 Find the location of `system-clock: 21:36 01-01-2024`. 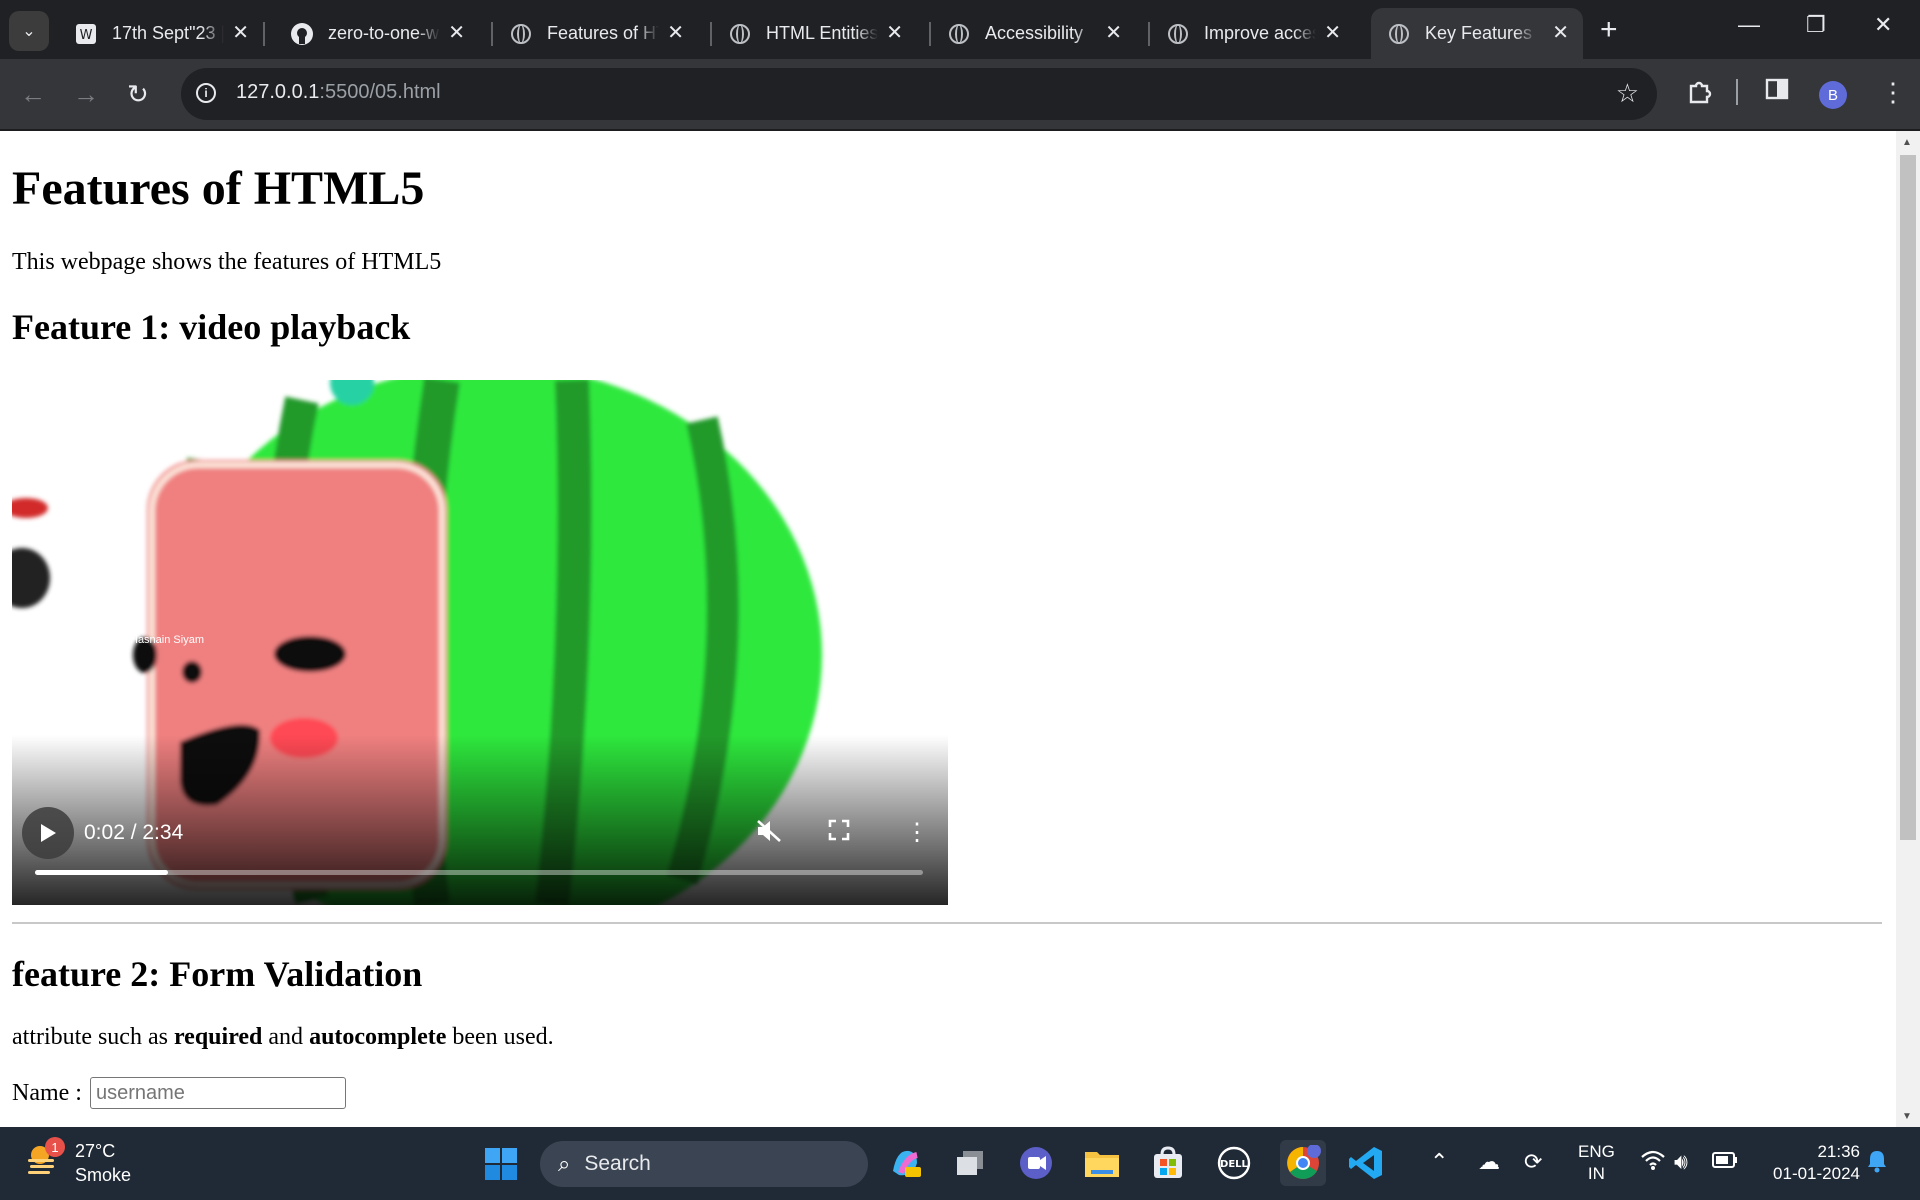

system-clock: 21:36 01-01-2024 is located at coordinates (1810, 1163).